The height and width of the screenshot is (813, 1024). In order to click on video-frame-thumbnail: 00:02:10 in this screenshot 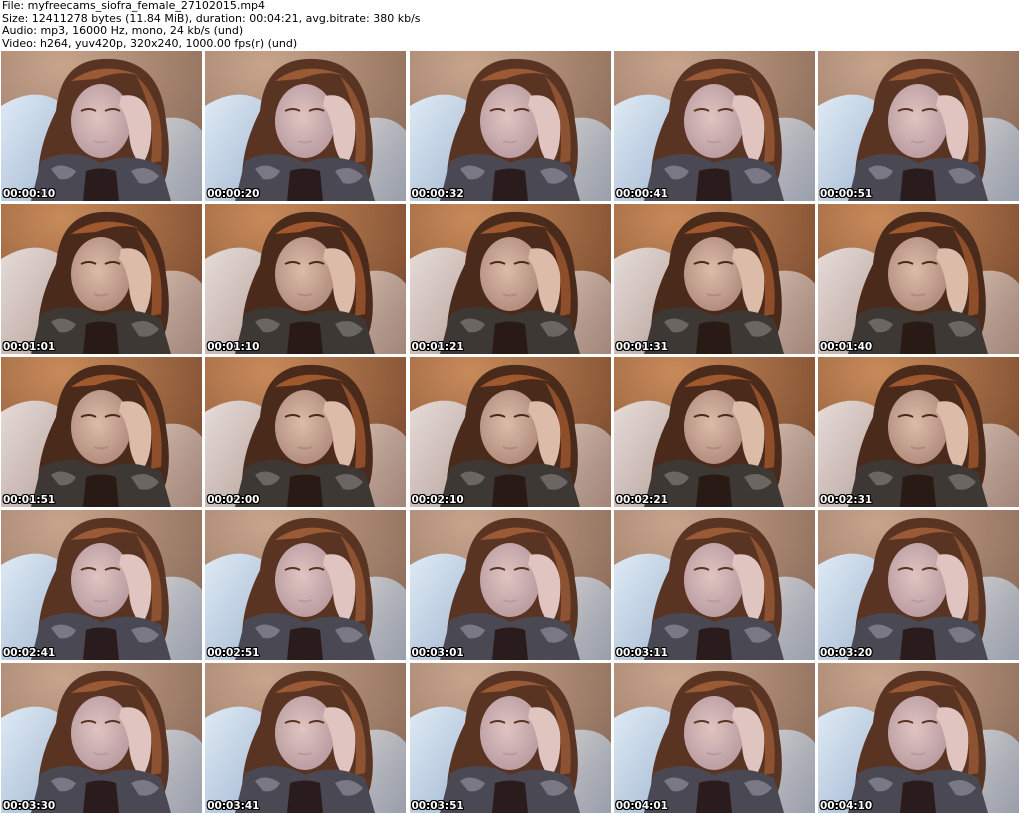, I will do `click(510, 432)`.